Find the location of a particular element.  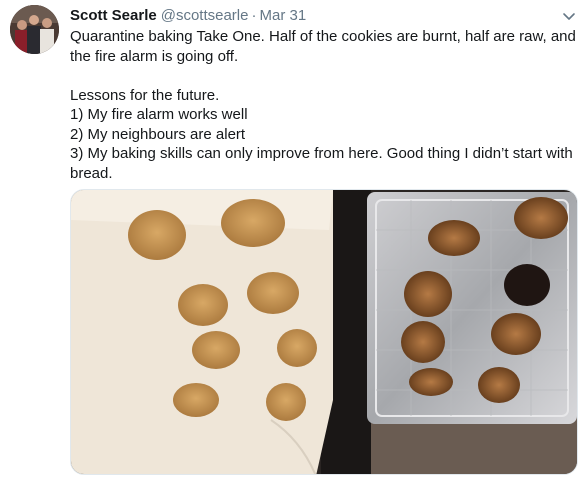

tweet-text-line: Lessons for the future. is located at coordinates (145, 95).